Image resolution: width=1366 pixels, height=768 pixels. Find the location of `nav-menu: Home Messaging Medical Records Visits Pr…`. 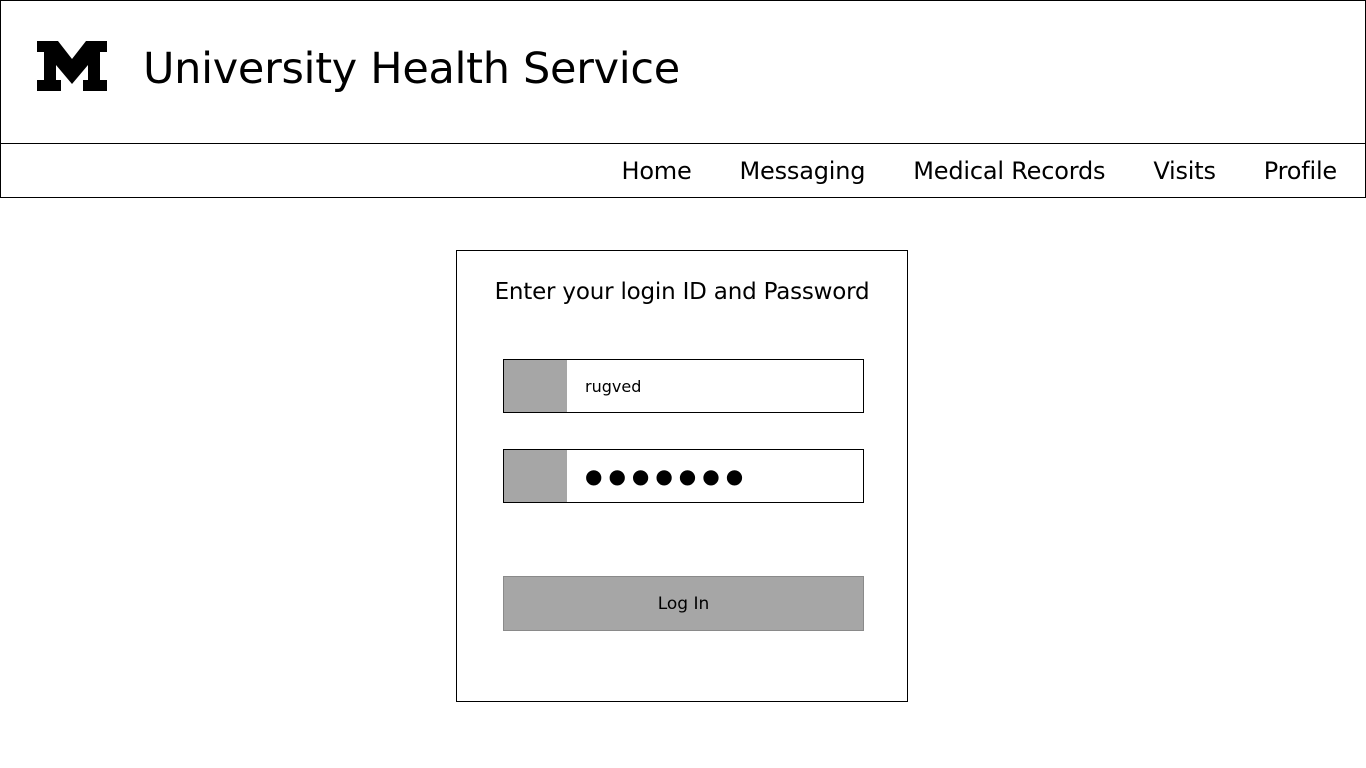

nav-menu: Home Messaging Medical Records Visits Pr… is located at coordinates (979, 170).